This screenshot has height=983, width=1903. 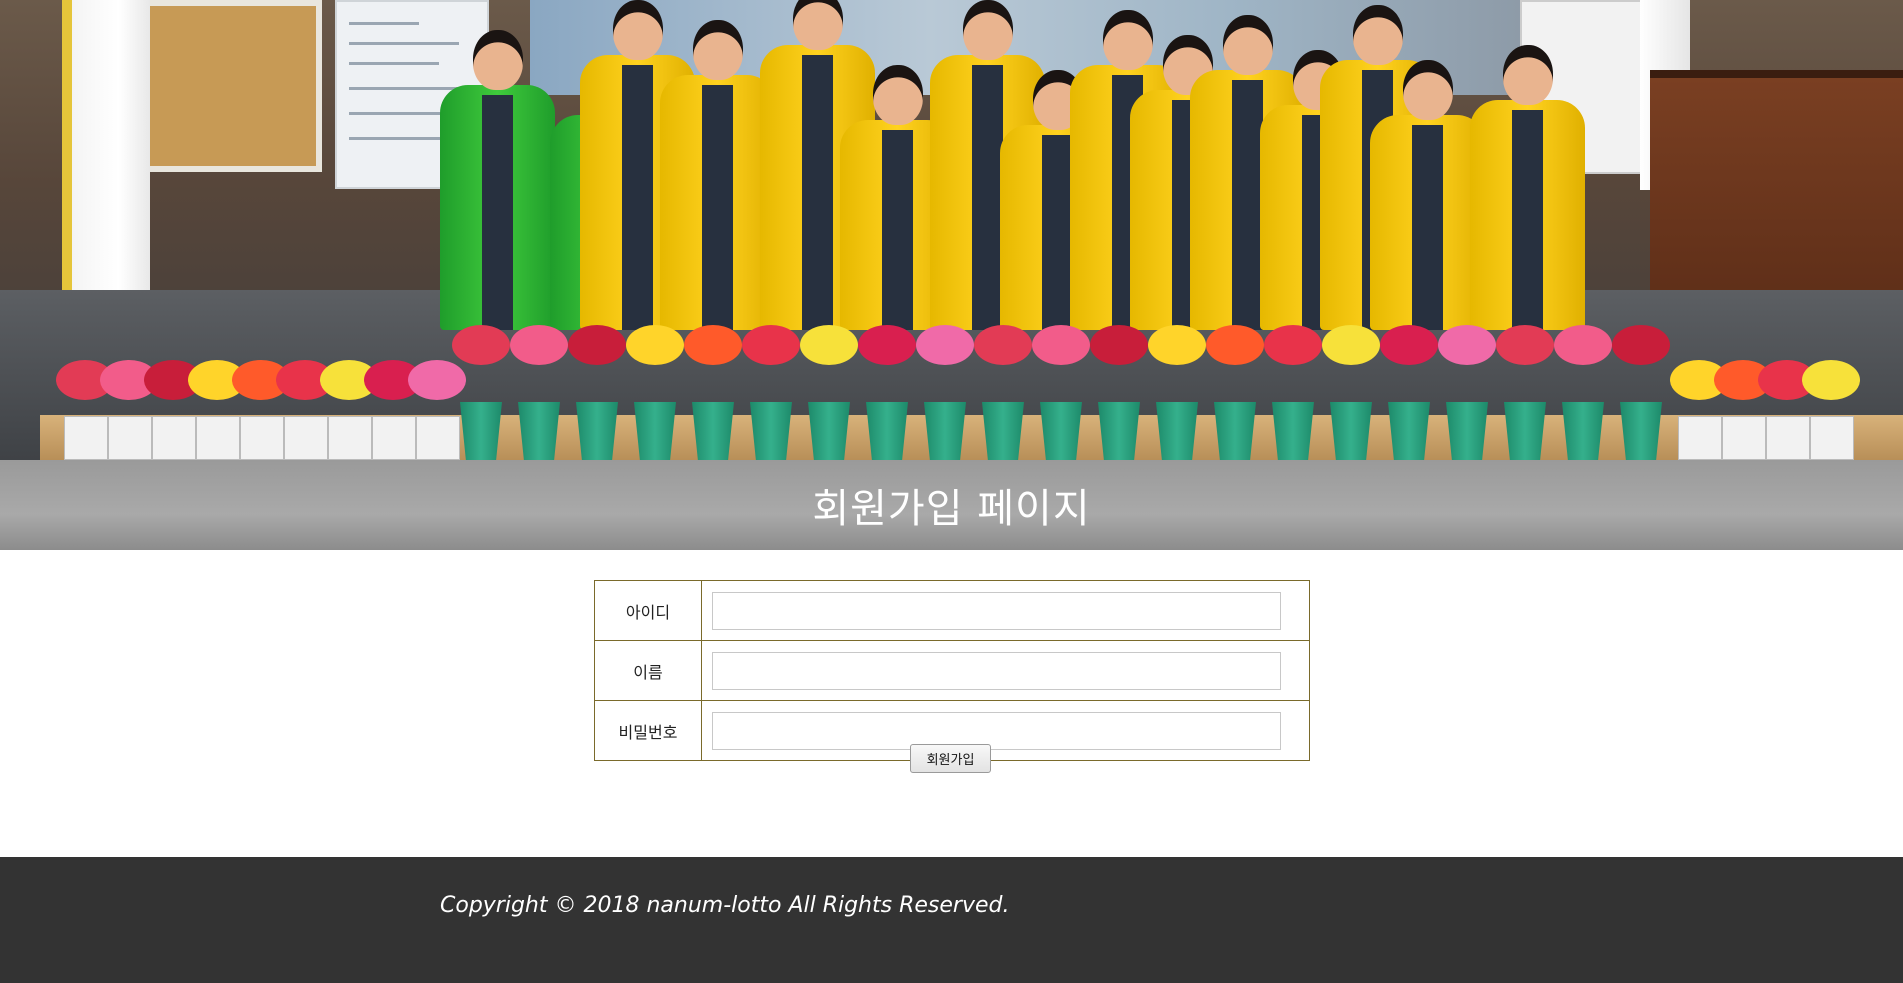 I want to click on id-field-cell, so click(x=1005, y=610).